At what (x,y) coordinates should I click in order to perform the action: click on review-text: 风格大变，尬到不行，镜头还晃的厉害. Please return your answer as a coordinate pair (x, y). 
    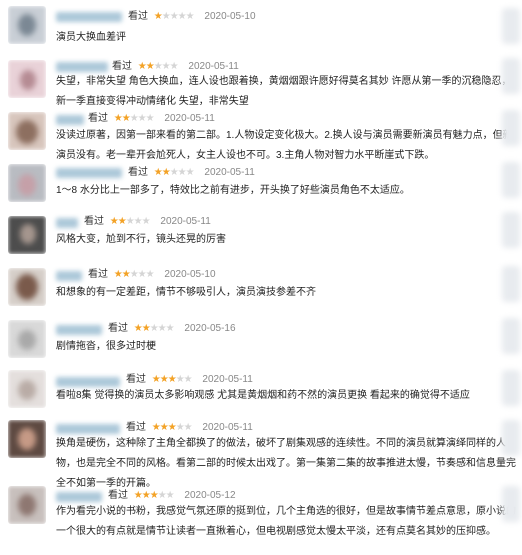
    Looking at the image, I should click on (141, 239).